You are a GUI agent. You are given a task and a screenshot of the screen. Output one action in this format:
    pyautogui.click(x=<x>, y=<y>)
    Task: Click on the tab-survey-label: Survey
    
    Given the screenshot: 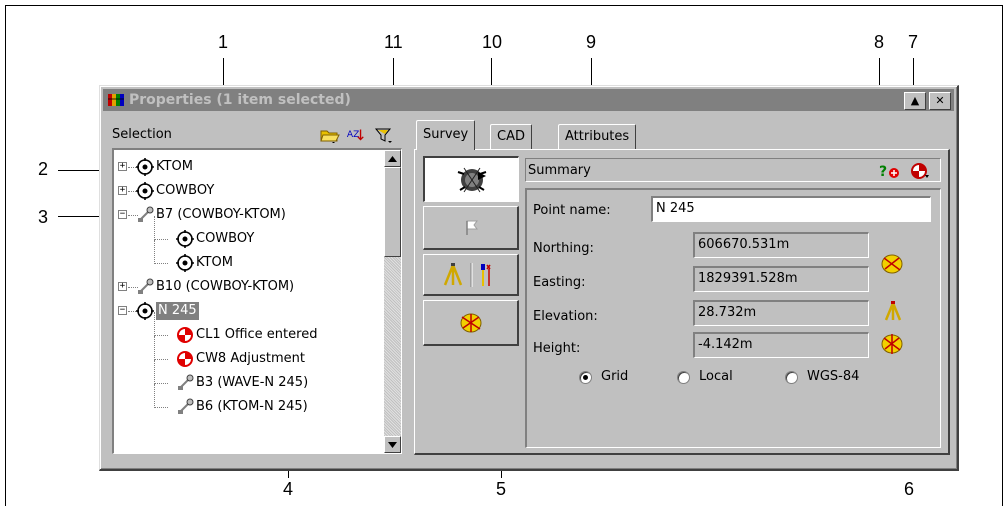 What is the action you would take?
    pyautogui.click(x=446, y=134)
    